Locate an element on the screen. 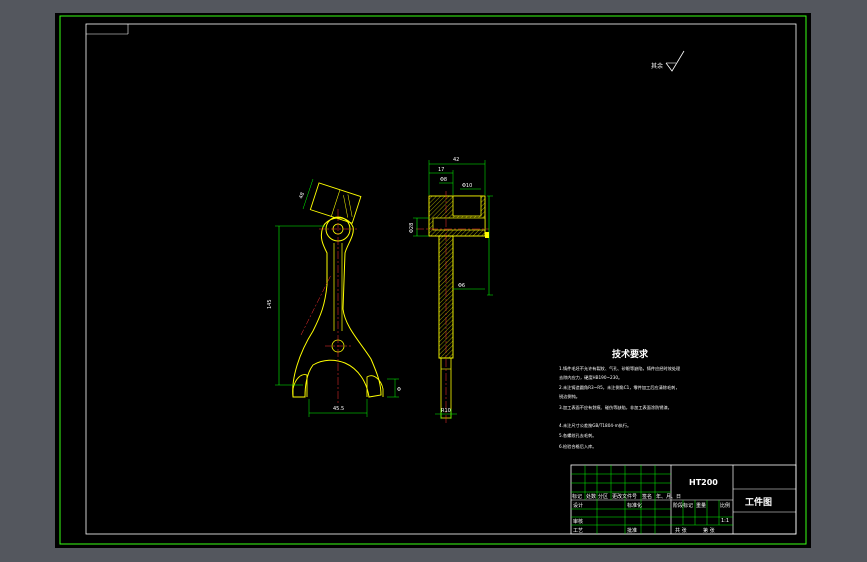  dim-bottom-width: R10 is located at coordinates (446, 411).